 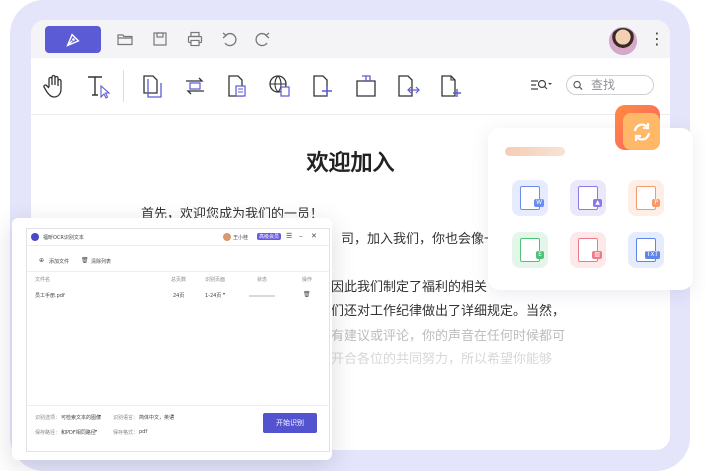 What do you see at coordinates (101, 261) in the screenshot?
I see `clear-list-button: 清除列表` at bounding box center [101, 261].